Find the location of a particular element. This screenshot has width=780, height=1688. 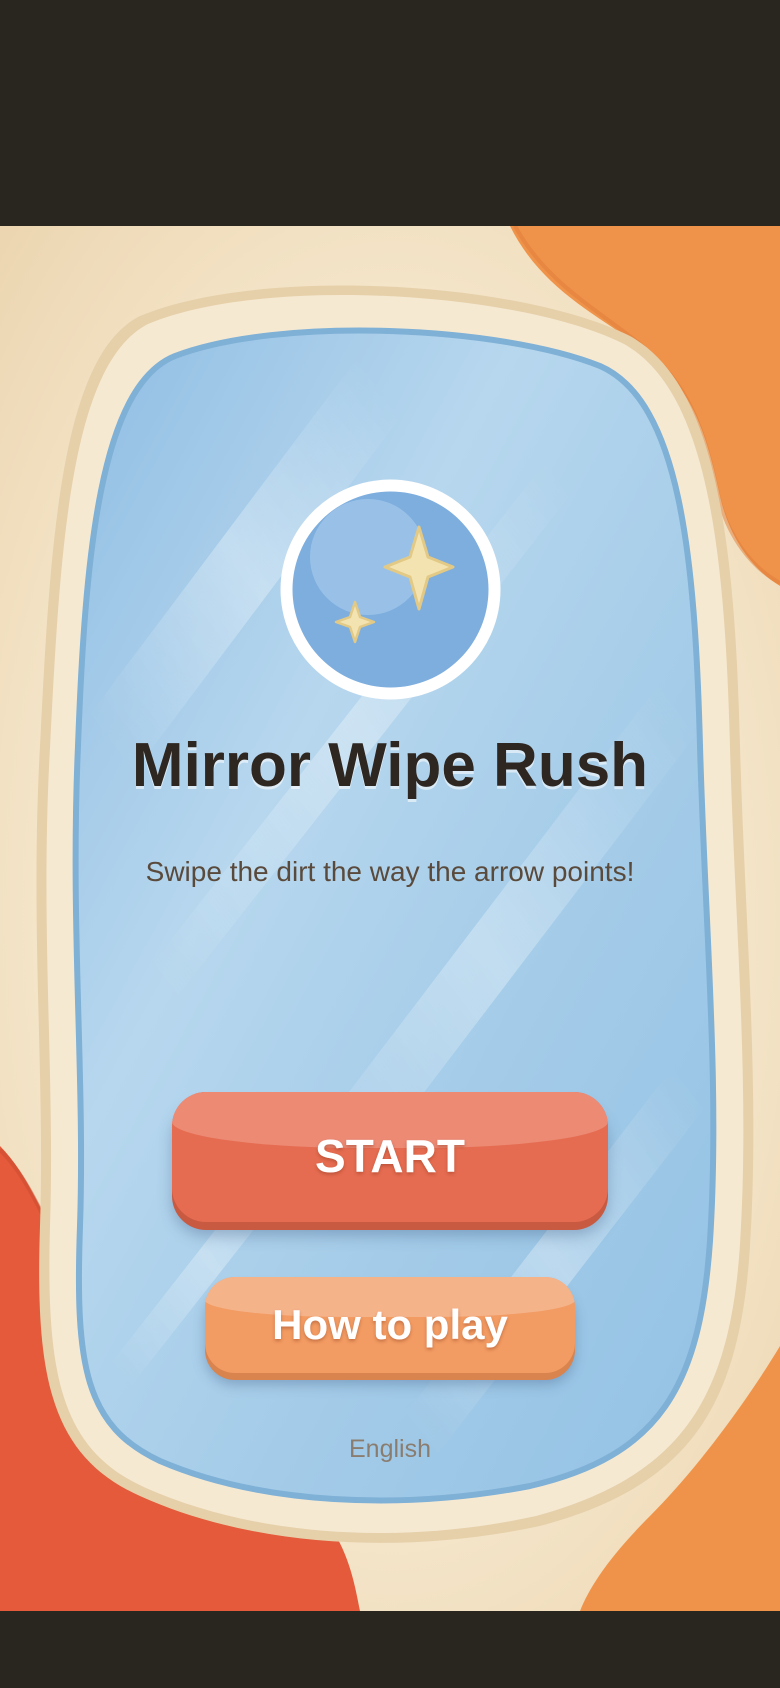

game-title: Mirror Wipe Rush is located at coordinates (390, 765).